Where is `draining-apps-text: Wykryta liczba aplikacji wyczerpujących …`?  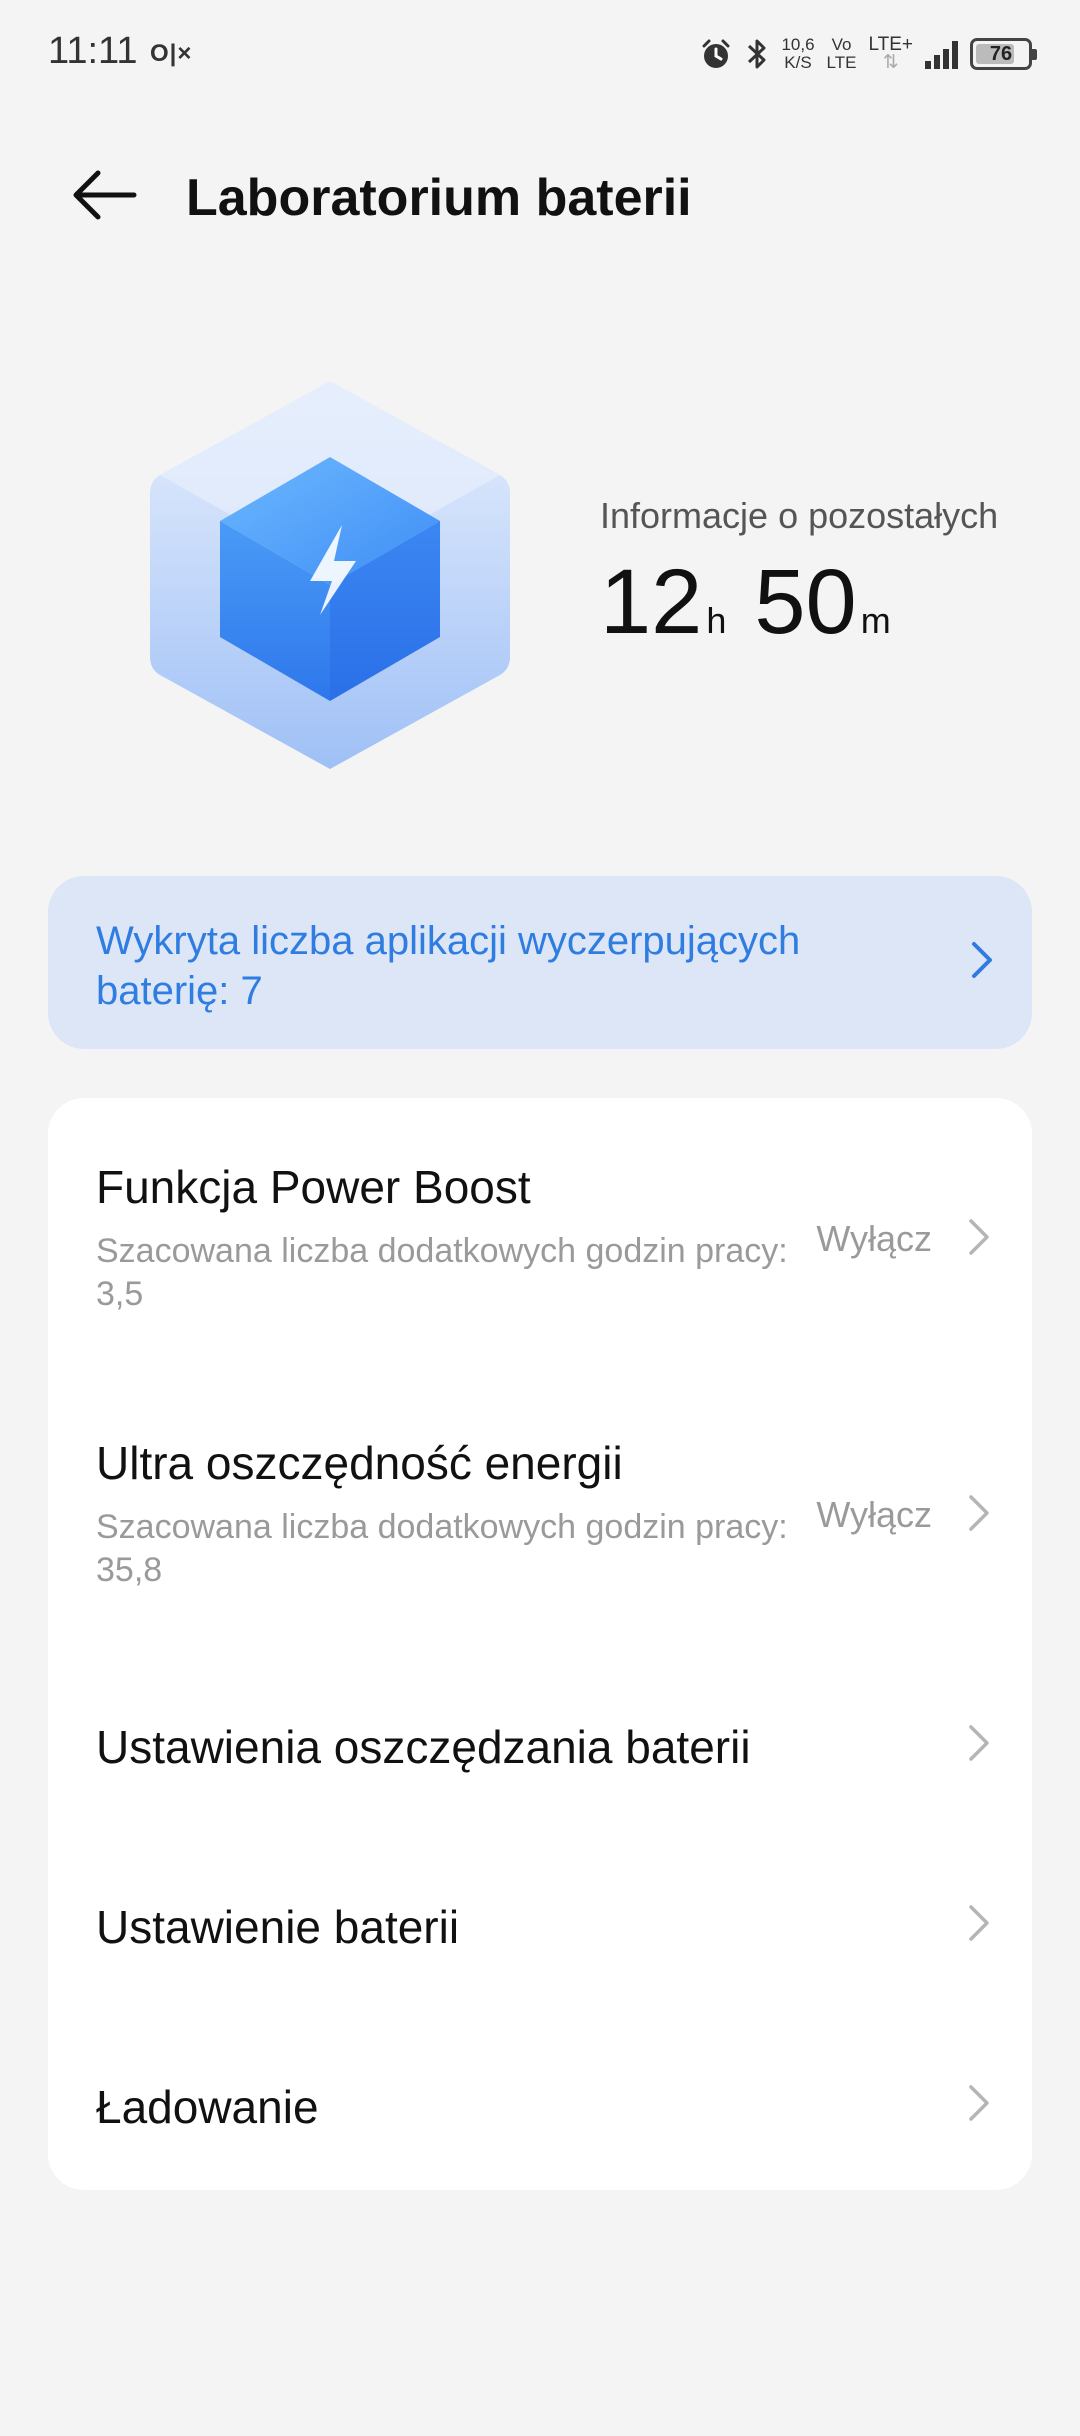 draining-apps-text: Wykryta liczba aplikacji wyczerpujących … is located at coordinates (448, 966).